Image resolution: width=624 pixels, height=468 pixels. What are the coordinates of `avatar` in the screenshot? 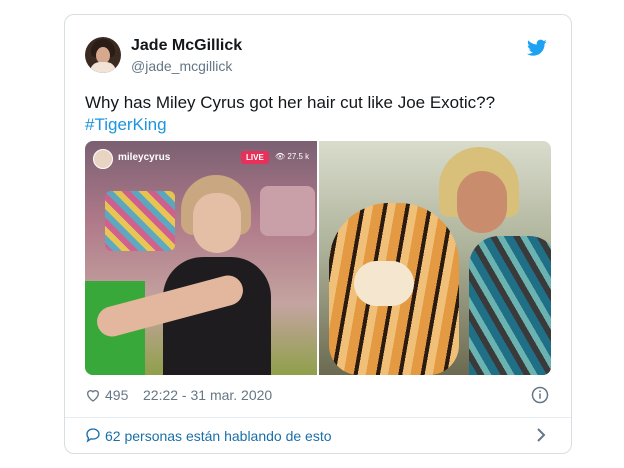 It's located at (103, 55).